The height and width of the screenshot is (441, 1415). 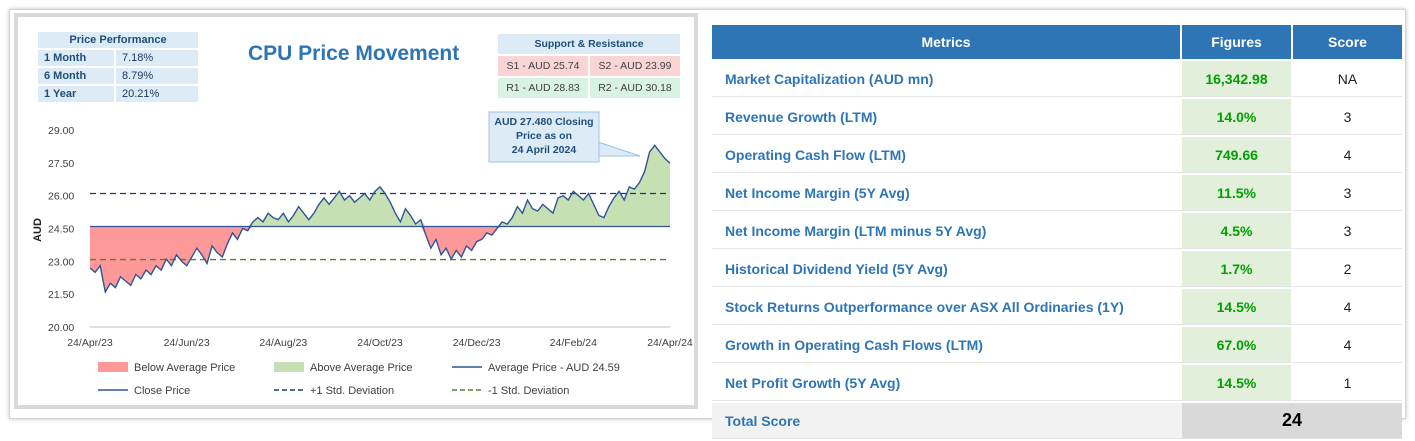 What do you see at coordinates (947, 269) in the screenshot?
I see `metric-name: Historical Dividend Yield (5Y Avg)` at bounding box center [947, 269].